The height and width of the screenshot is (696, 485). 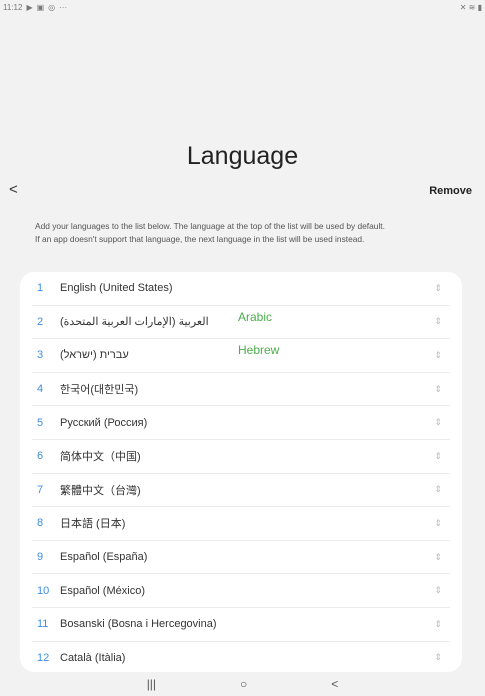 What do you see at coordinates (13, 7) in the screenshot?
I see `status-time: 11:12` at bounding box center [13, 7].